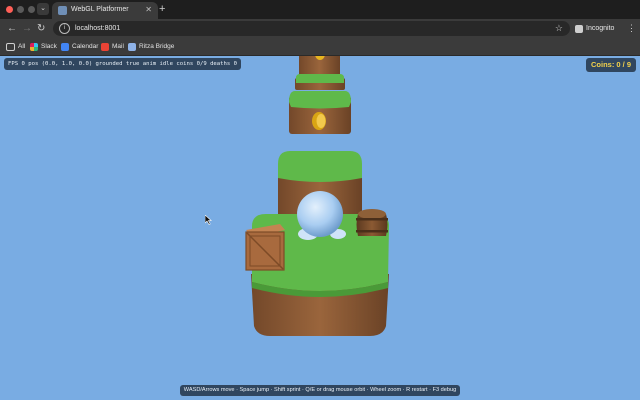 This screenshot has height=400, width=640. I want to click on platform-far, so click(319, 66).